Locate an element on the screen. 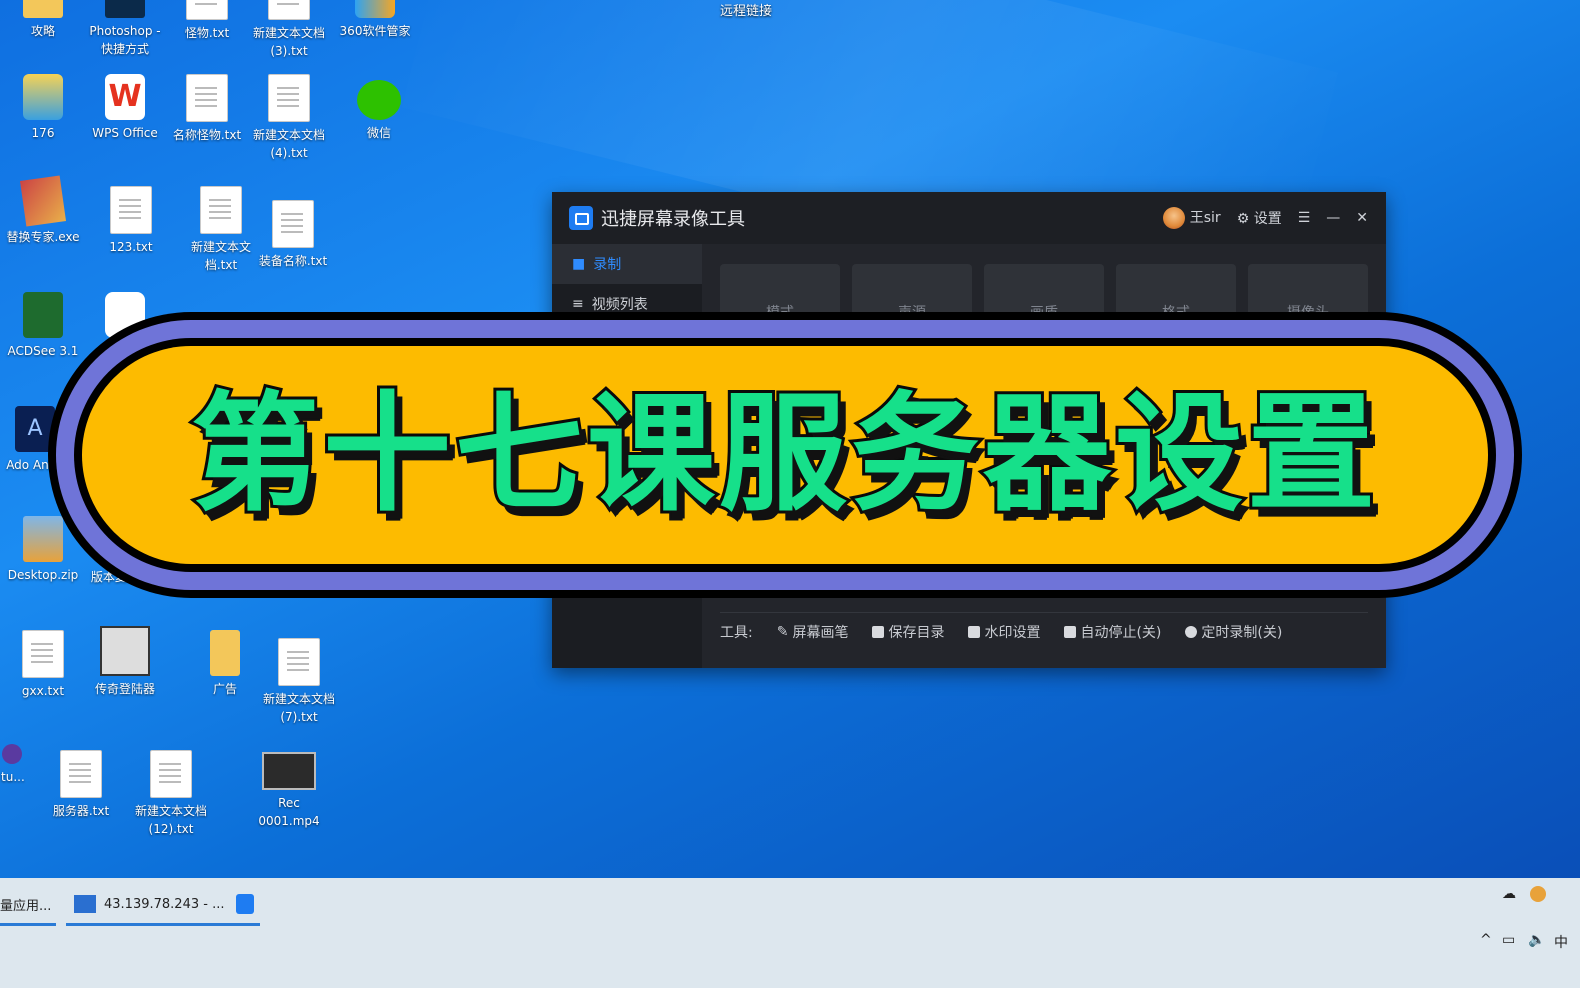 This screenshot has width=1580, height=988. desktop-icon: 名称怪物.txt is located at coordinates (207, 109).